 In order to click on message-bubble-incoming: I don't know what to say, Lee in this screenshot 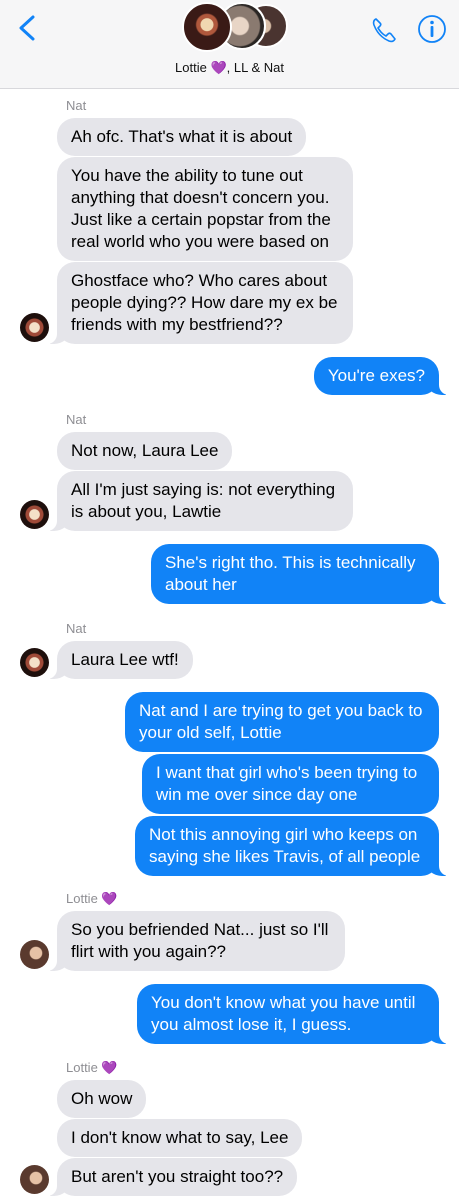, I will do `click(180, 1138)`.